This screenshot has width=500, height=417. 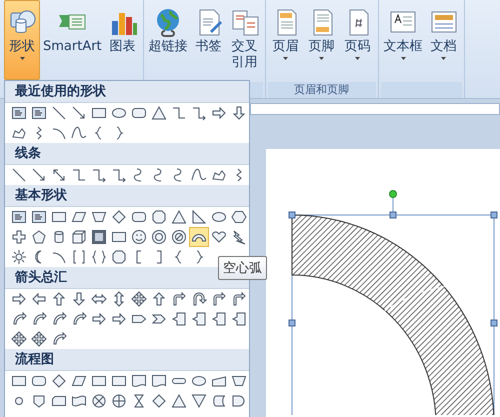 What do you see at coordinates (239, 237) in the screenshot?
I see `shape-lightning-icon` at bounding box center [239, 237].